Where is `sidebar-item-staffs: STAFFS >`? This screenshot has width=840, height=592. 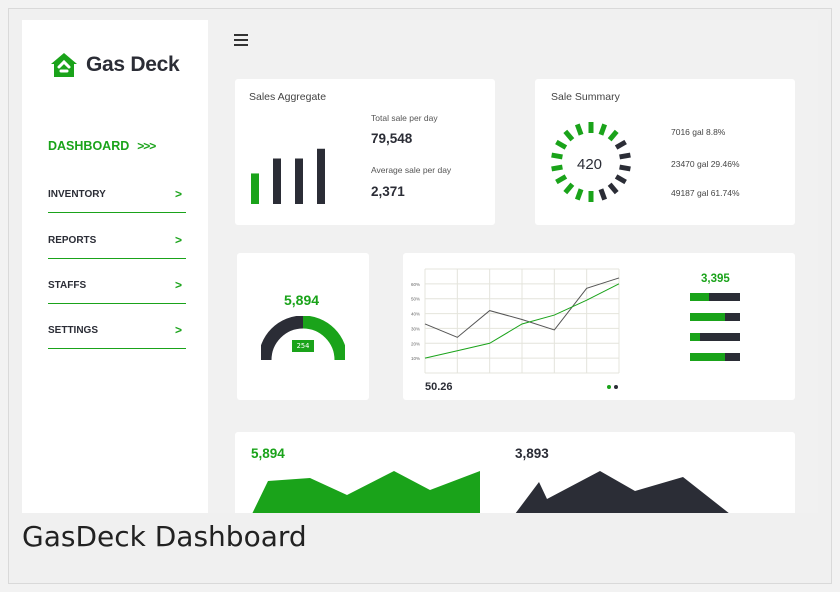 sidebar-item-staffs: STAFFS > is located at coordinates (117, 291).